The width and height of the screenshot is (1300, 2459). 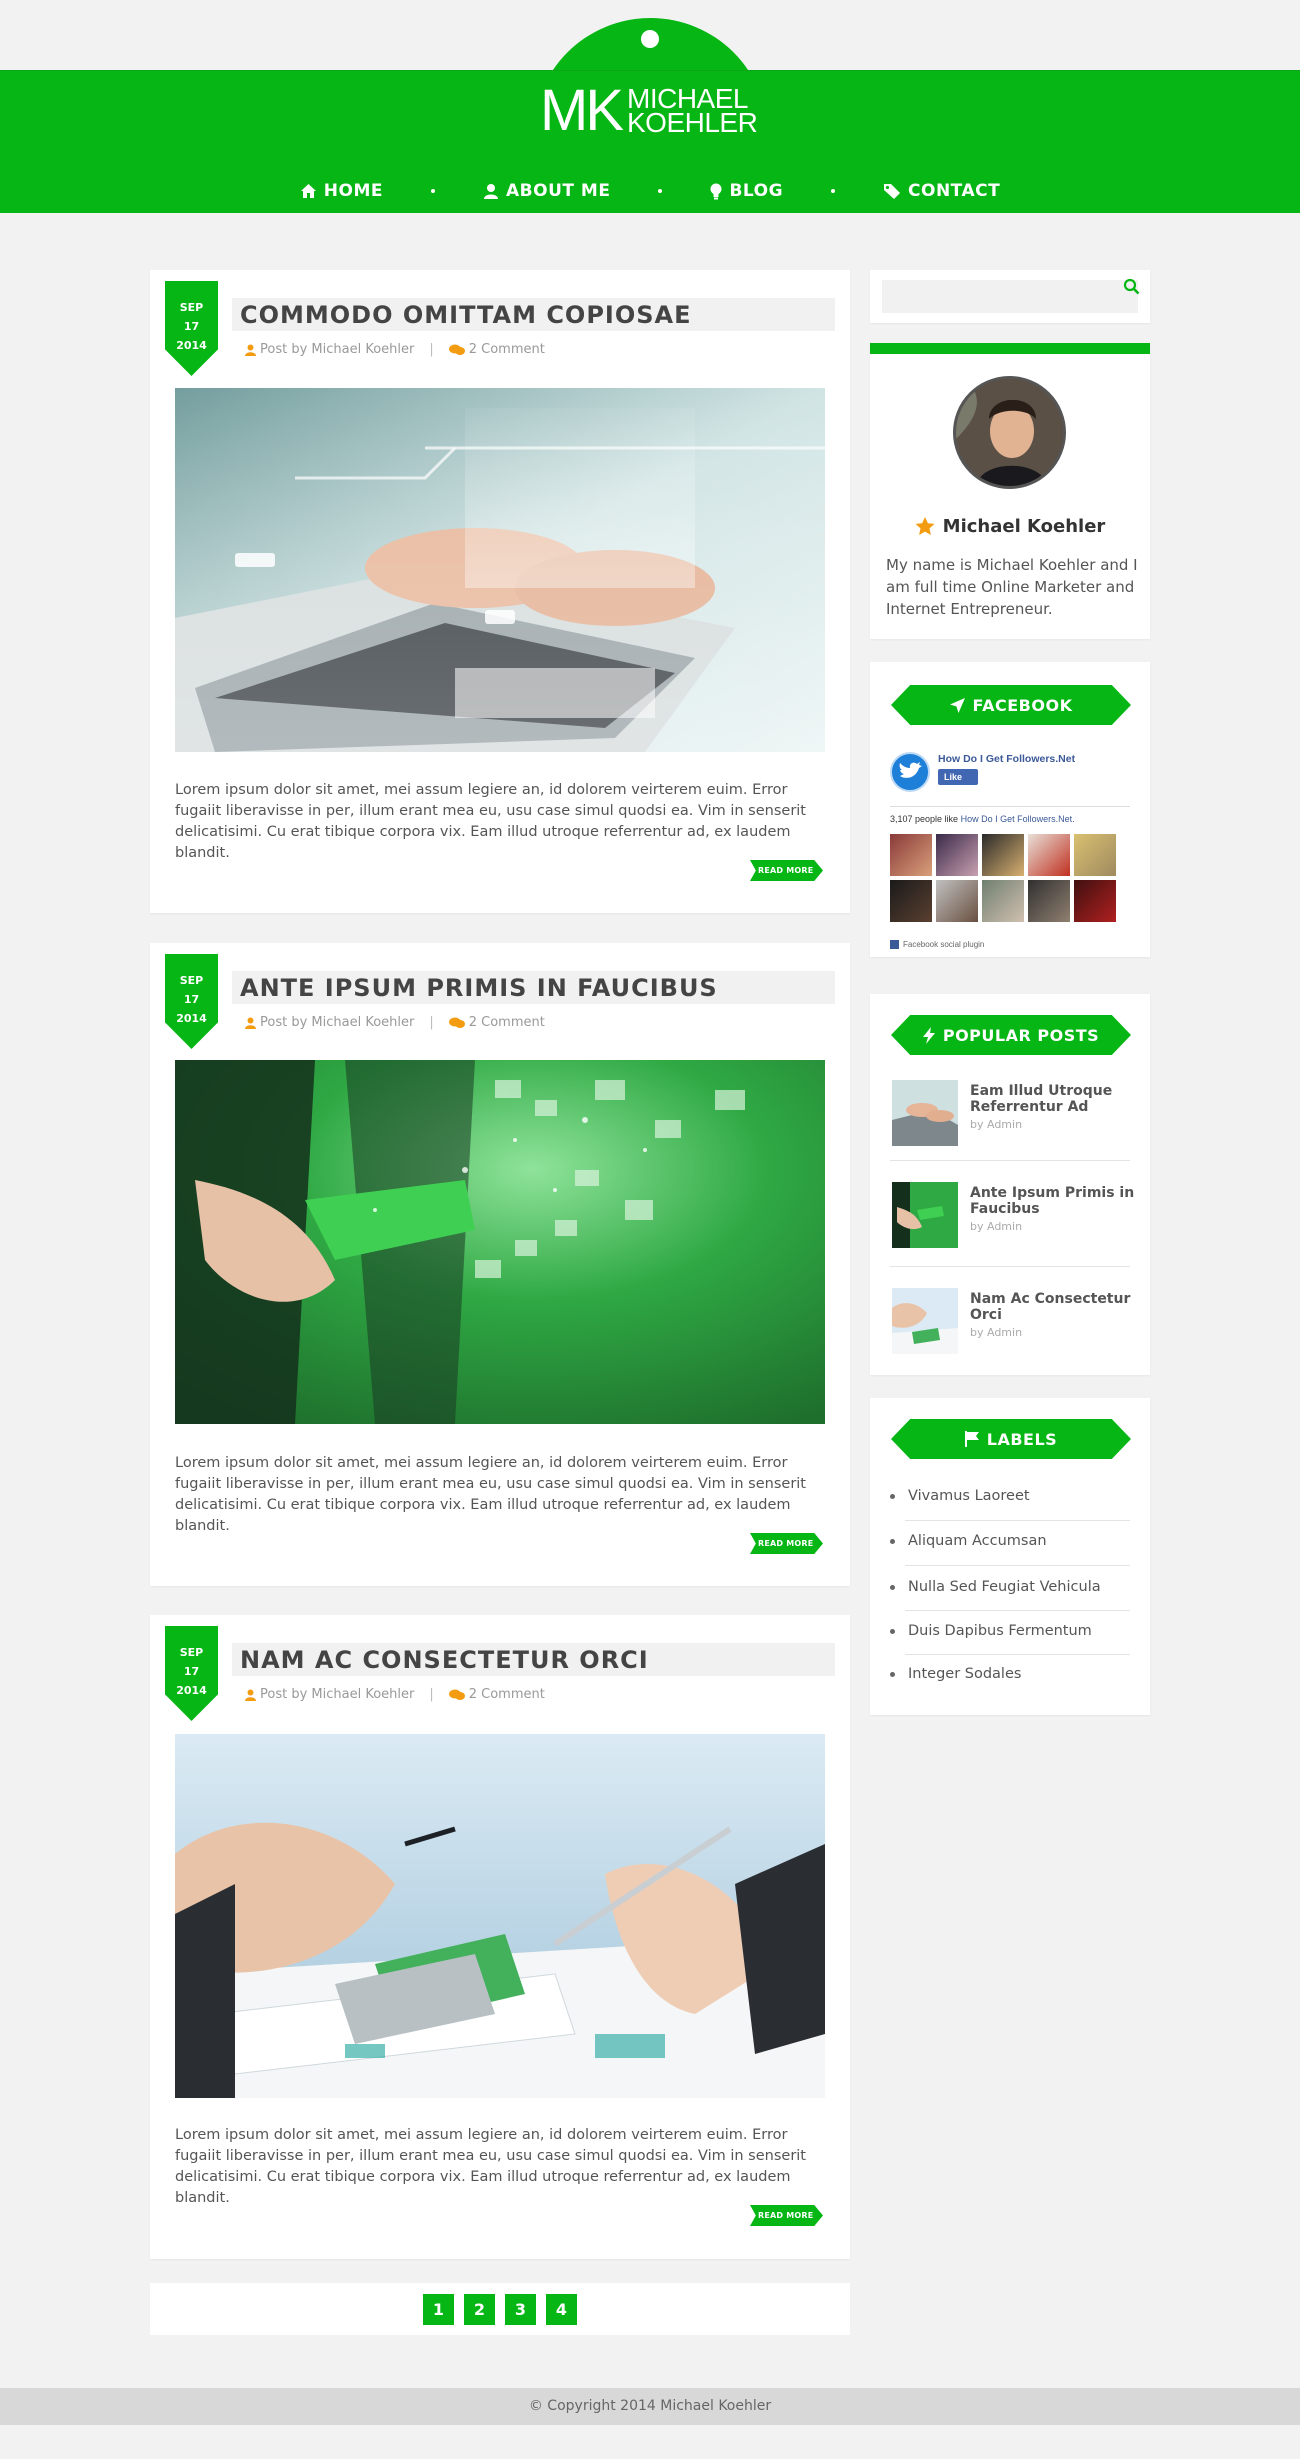 What do you see at coordinates (500, 1916) in the screenshot?
I see `calculator-documents-photo` at bounding box center [500, 1916].